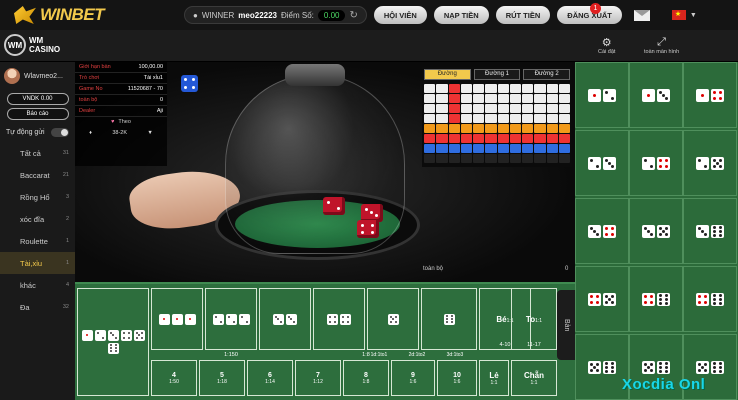  I want to click on sidebar-item-all: Tất cả 31, so click(37, 153).